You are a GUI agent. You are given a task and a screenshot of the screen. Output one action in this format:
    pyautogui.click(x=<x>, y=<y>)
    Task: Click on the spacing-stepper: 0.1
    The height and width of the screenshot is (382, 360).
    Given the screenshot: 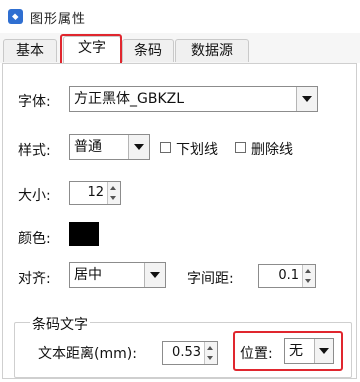 What is the action you would take?
    pyautogui.click(x=287, y=276)
    